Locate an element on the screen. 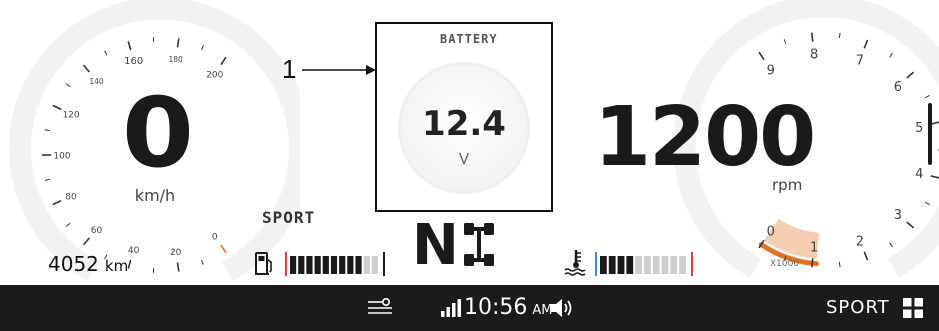  drivetrain-icon is located at coordinates (479, 244).